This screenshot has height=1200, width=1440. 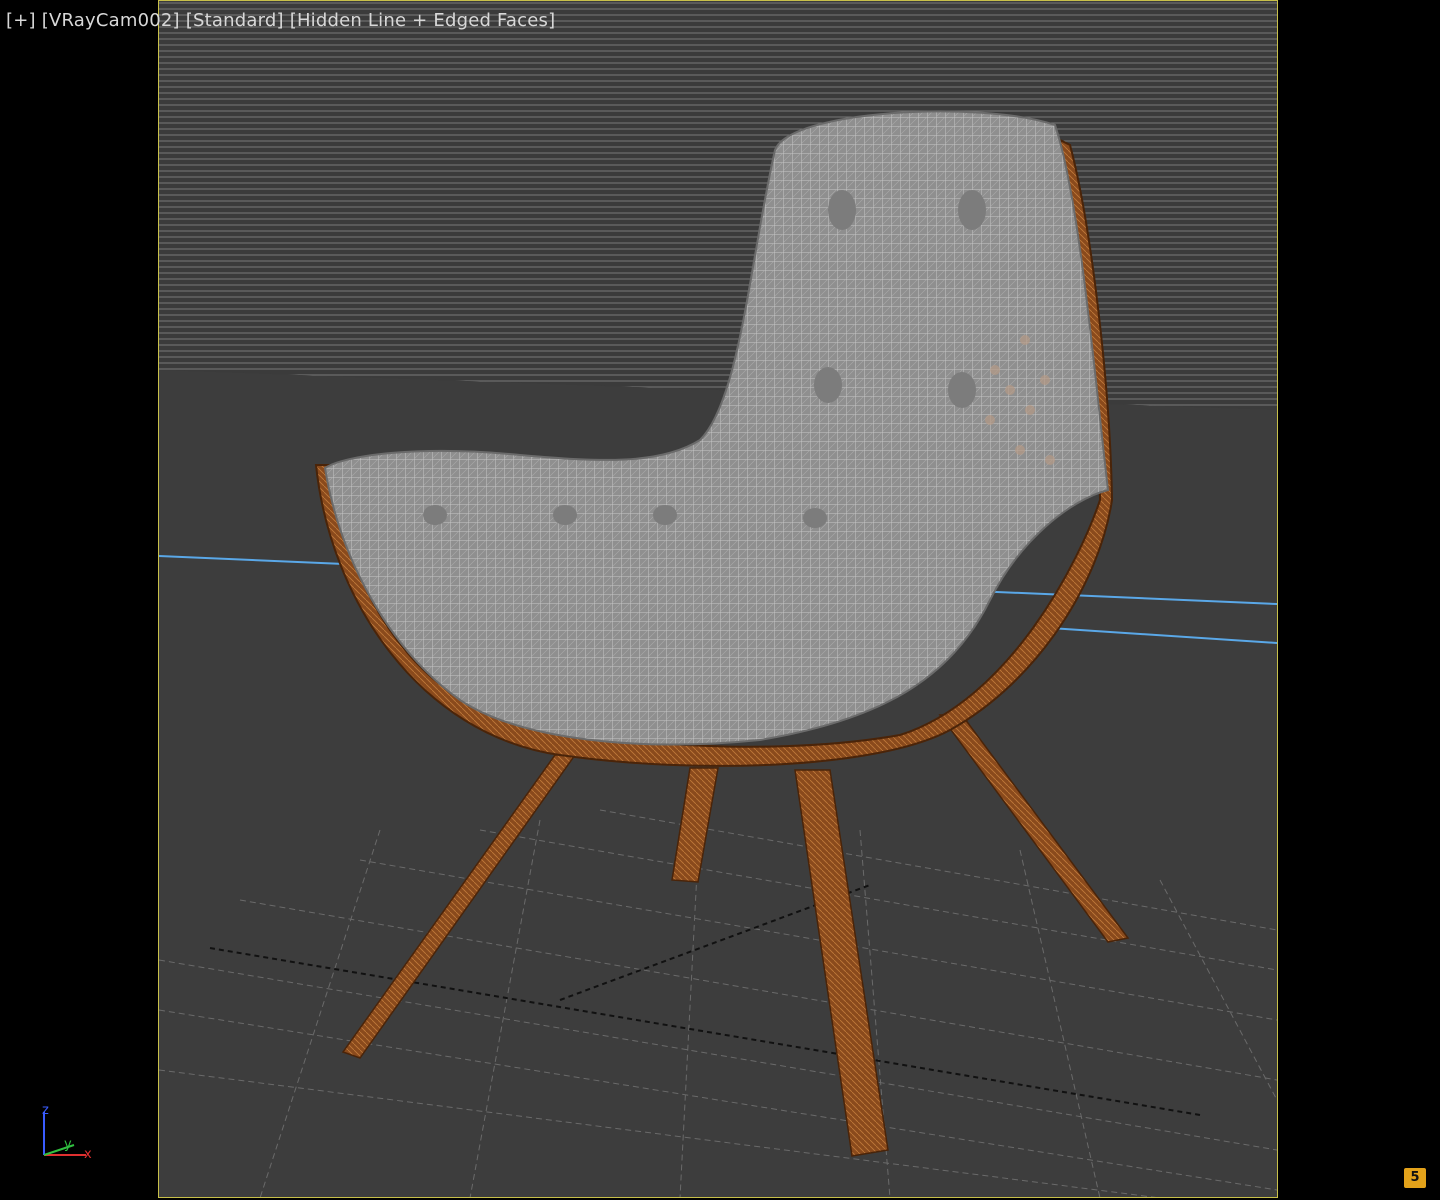 What do you see at coordinates (21, 20) in the screenshot?
I see `viewport-menu-plus: [+]` at bounding box center [21, 20].